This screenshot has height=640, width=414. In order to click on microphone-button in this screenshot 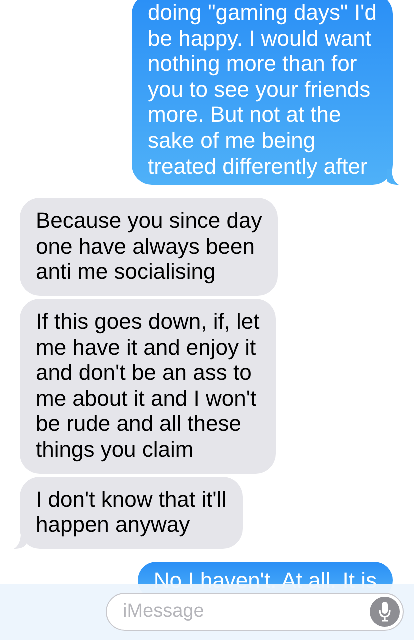, I will do `click(385, 612)`.